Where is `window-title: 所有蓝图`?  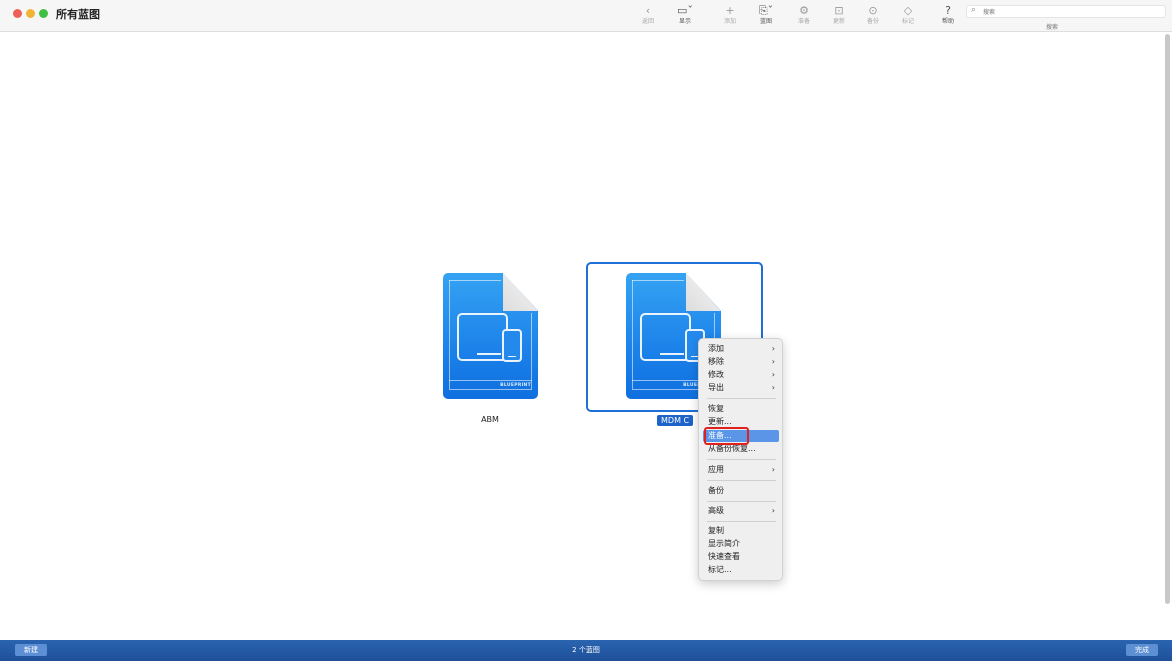
window-title: 所有蓝图 is located at coordinates (78, 14).